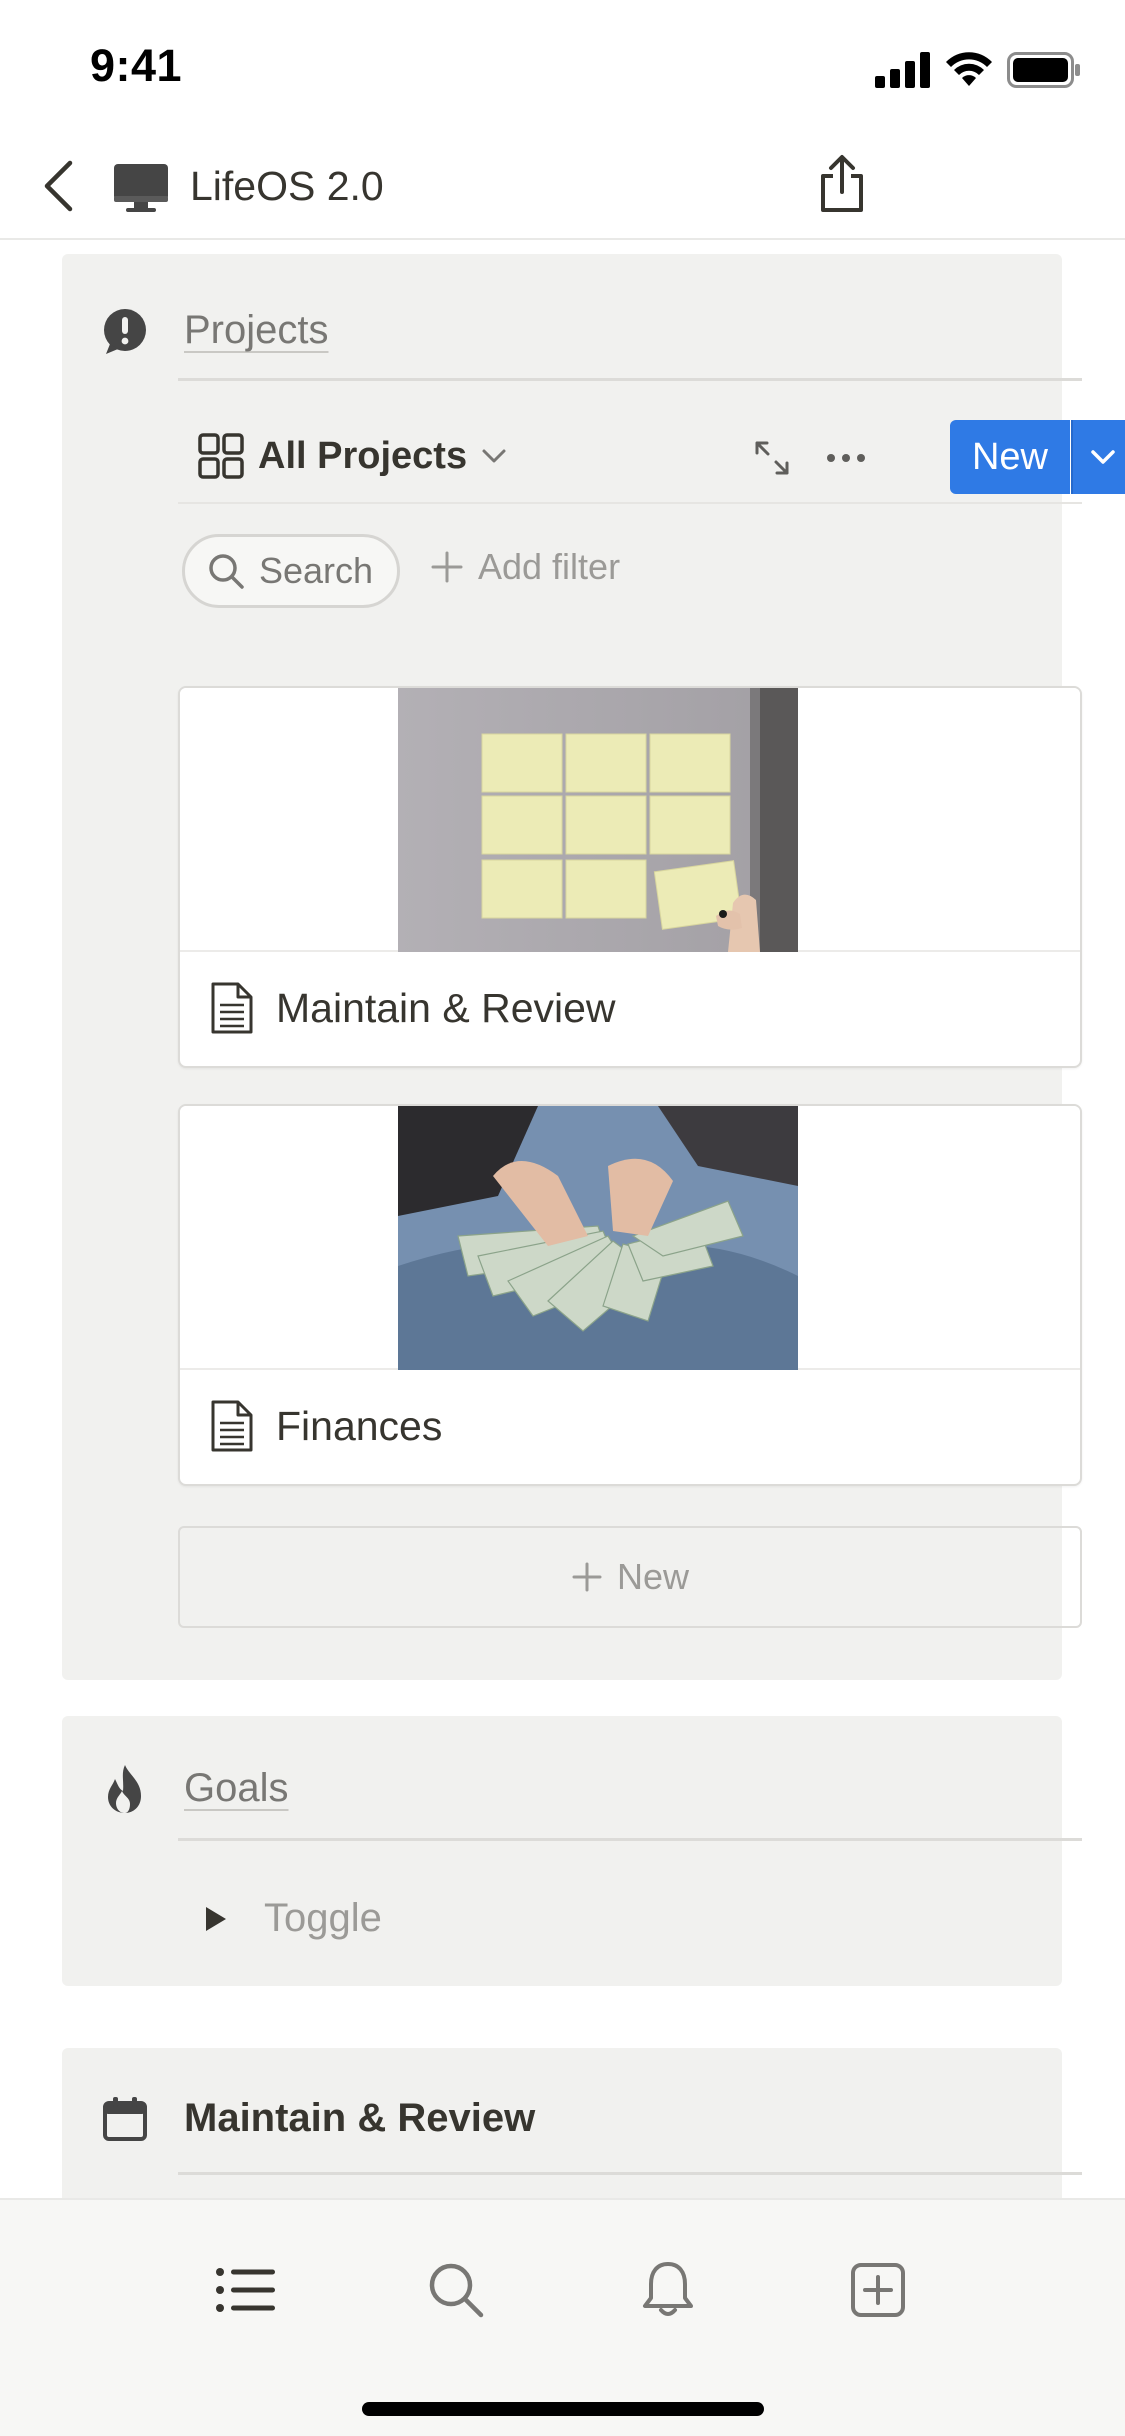 This screenshot has height=2436, width=1125. What do you see at coordinates (359, 2118) in the screenshot?
I see `maintain-review-heading: Maintain & Review` at bounding box center [359, 2118].